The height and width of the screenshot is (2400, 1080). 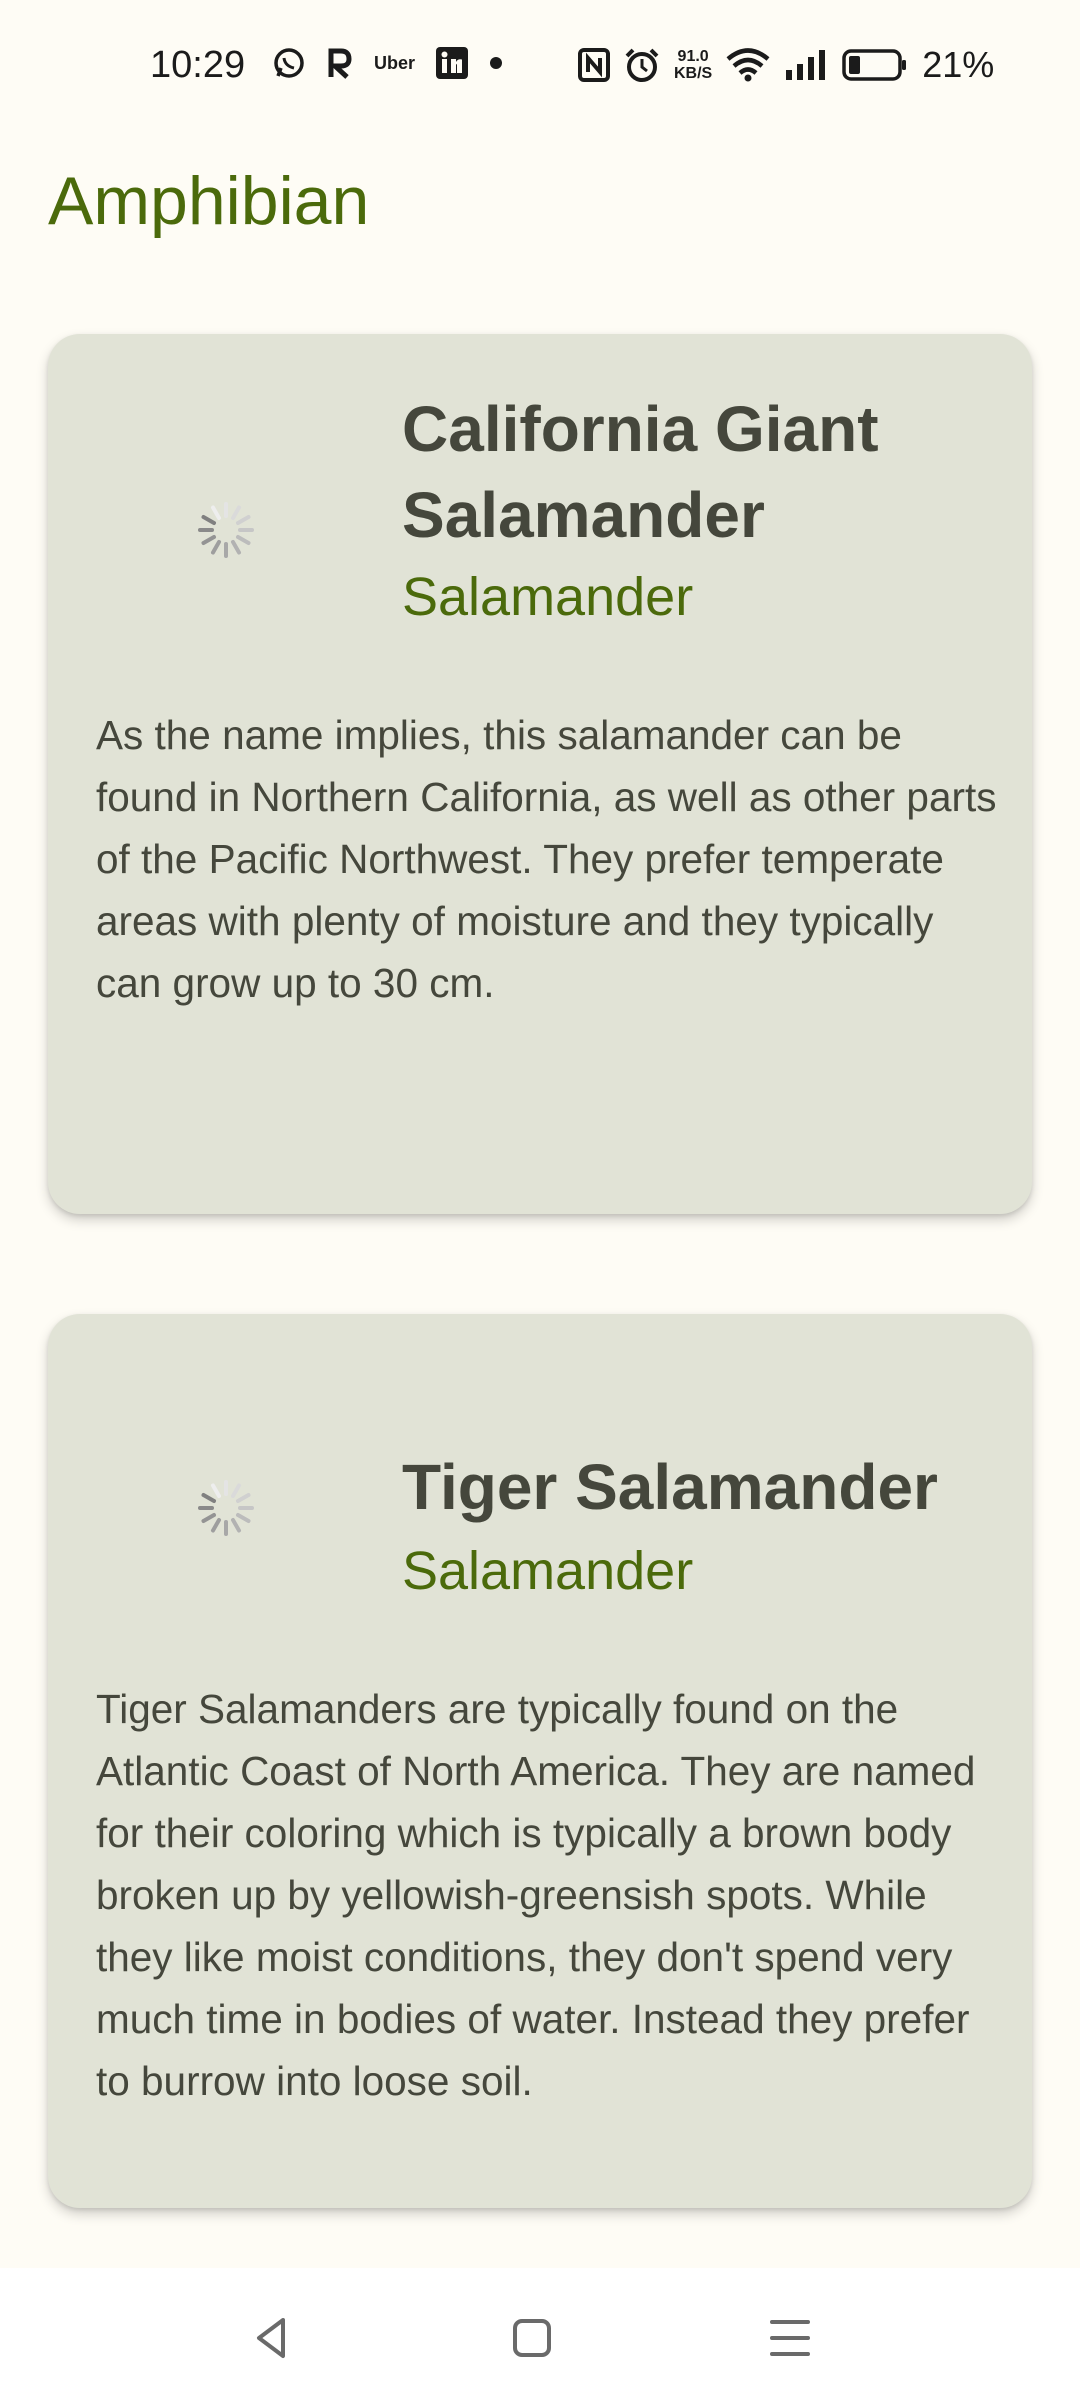 What do you see at coordinates (594, 65) in the screenshot?
I see `nfc-icon` at bounding box center [594, 65].